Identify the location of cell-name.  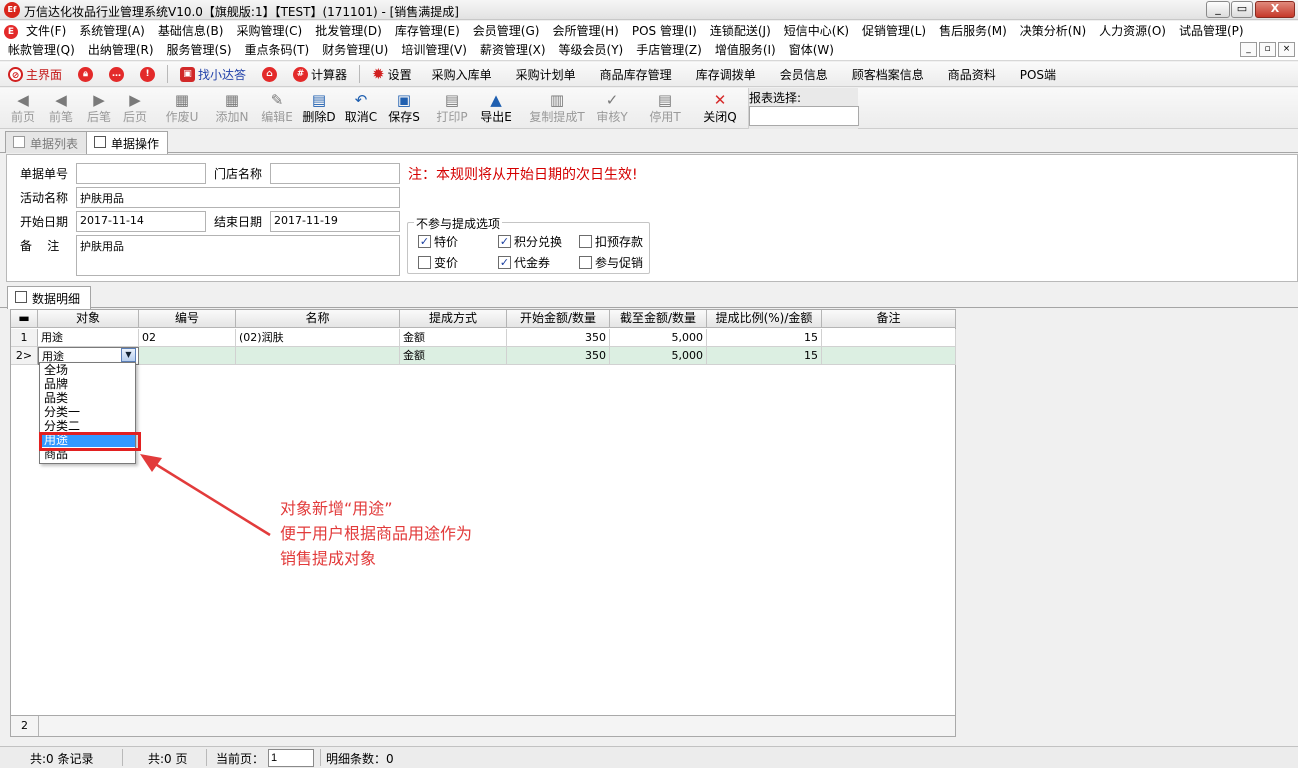
(318, 356).